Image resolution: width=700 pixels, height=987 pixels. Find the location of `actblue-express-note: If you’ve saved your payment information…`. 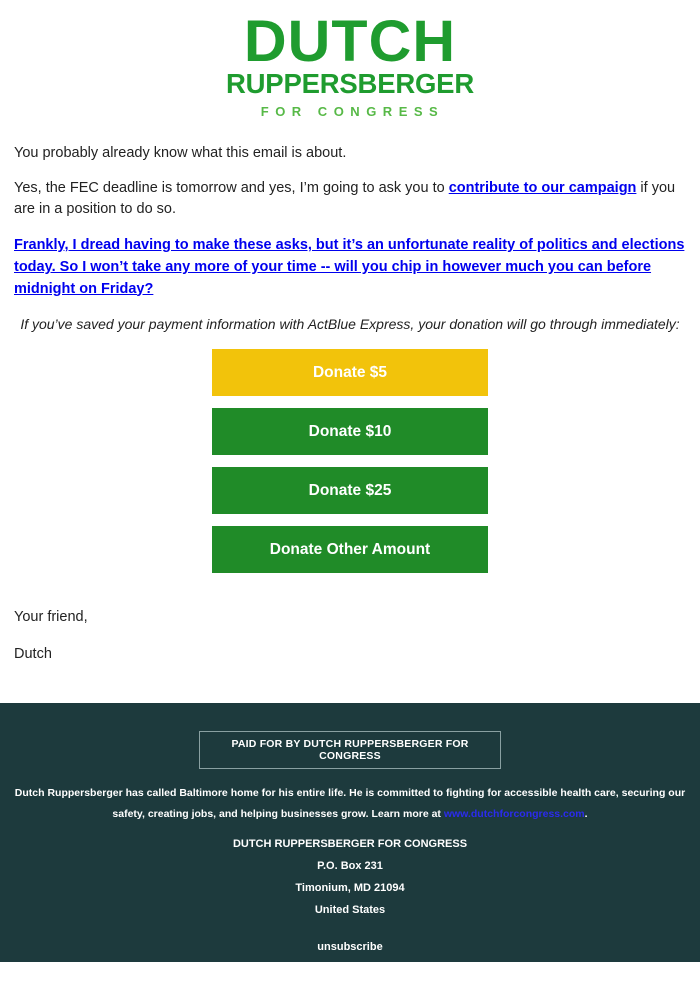

actblue-express-note: If you’ve saved your payment information… is located at coordinates (350, 324).